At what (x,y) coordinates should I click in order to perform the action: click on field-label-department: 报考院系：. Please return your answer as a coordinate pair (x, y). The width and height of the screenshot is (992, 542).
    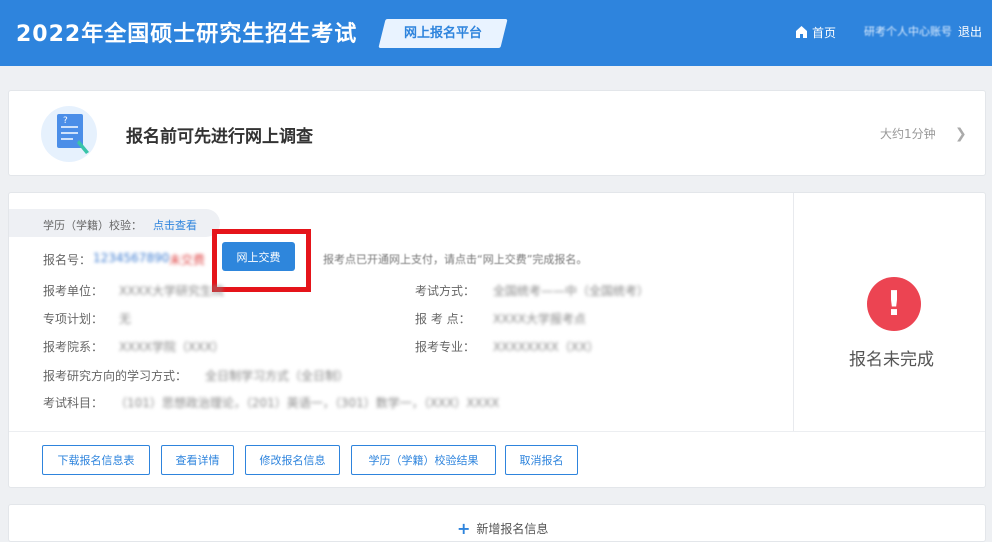
    Looking at the image, I should click on (73, 347).